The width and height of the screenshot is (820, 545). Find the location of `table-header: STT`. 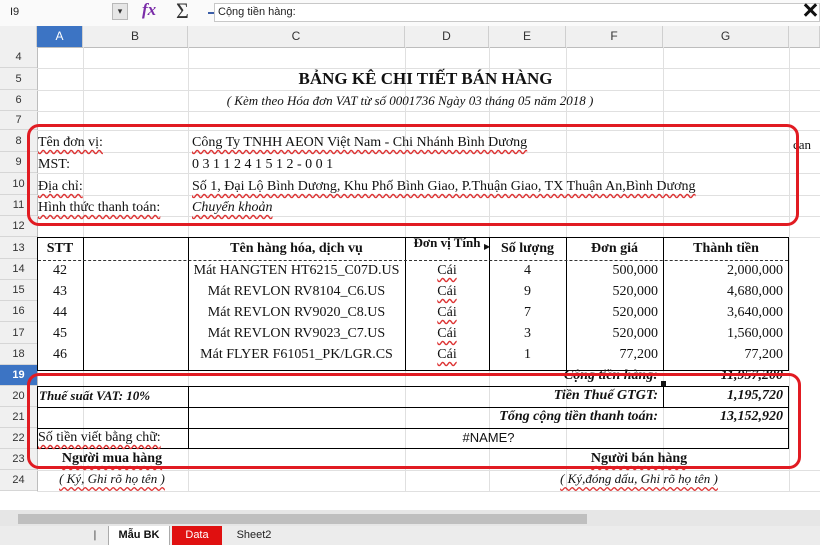

table-header: STT is located at coordinates (60, 248).